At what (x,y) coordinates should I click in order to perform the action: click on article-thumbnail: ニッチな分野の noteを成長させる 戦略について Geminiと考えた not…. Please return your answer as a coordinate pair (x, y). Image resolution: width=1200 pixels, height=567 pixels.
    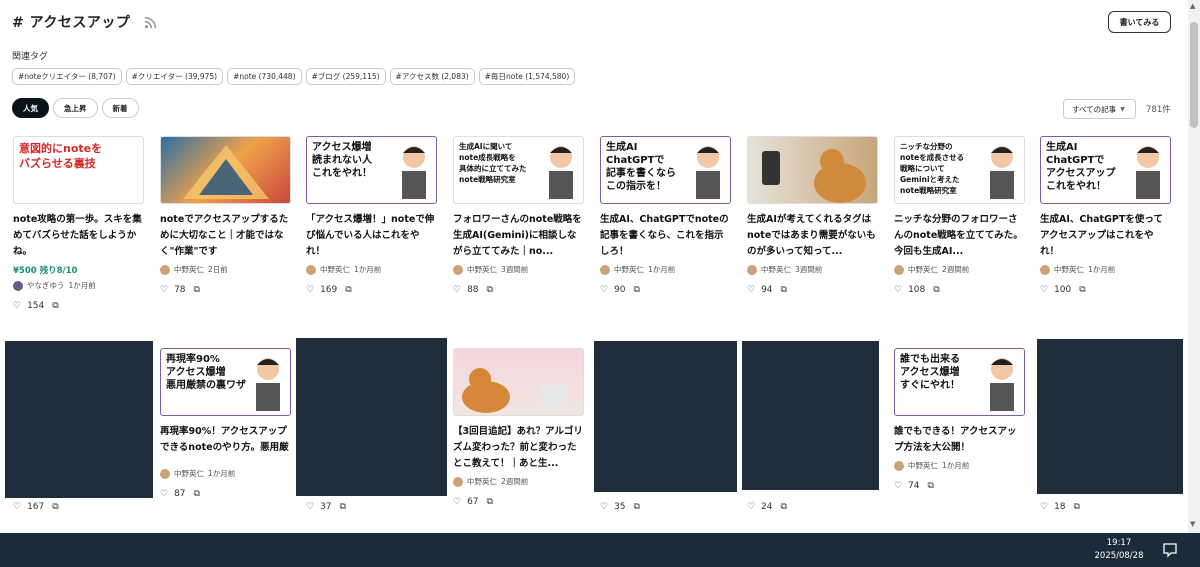
    Looking at the image, I should click on (959, 170).